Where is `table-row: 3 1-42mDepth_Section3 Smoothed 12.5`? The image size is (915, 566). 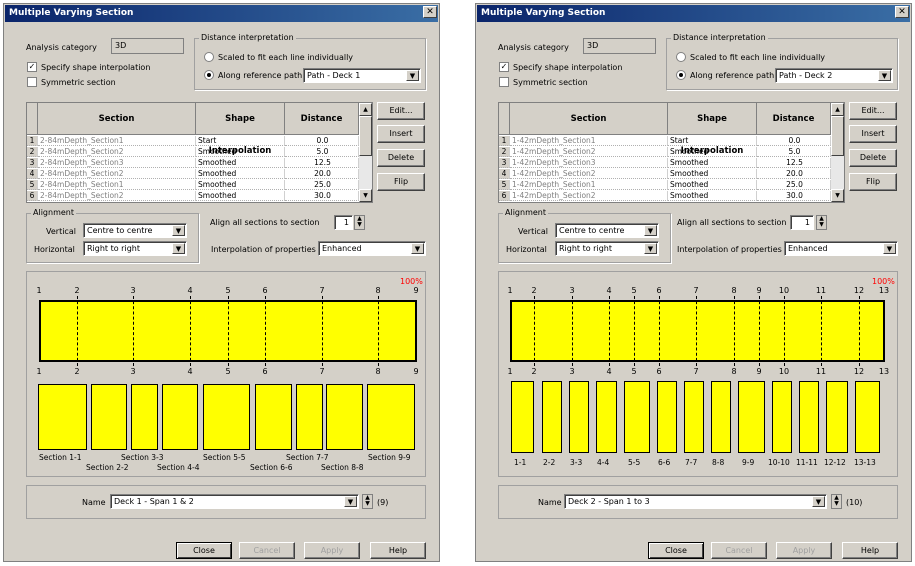 table-row: 3 1-42mDepth_Section3 Smoothed 12.5 is located at coordinates (665, 163).